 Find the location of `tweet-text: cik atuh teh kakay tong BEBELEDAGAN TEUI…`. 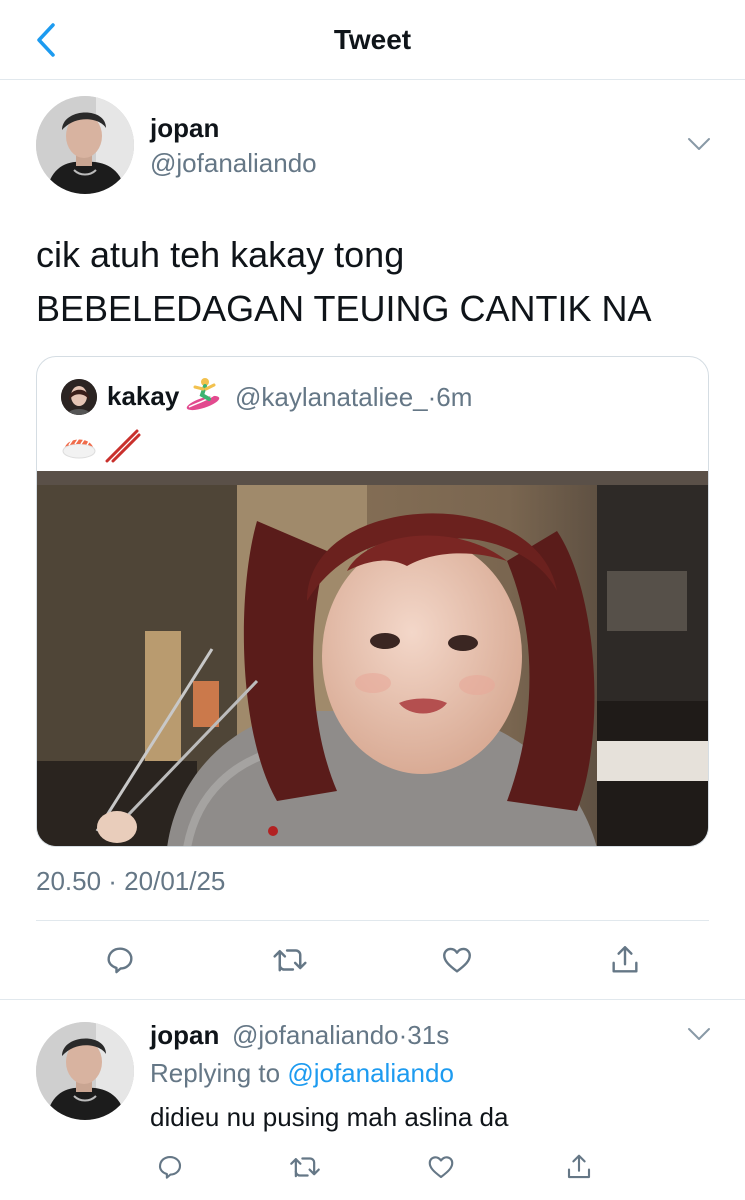

tweet-text: cik atuh teh kakay tong BEBELEDAGAN TEUI… is located at coordinates (376, 282).